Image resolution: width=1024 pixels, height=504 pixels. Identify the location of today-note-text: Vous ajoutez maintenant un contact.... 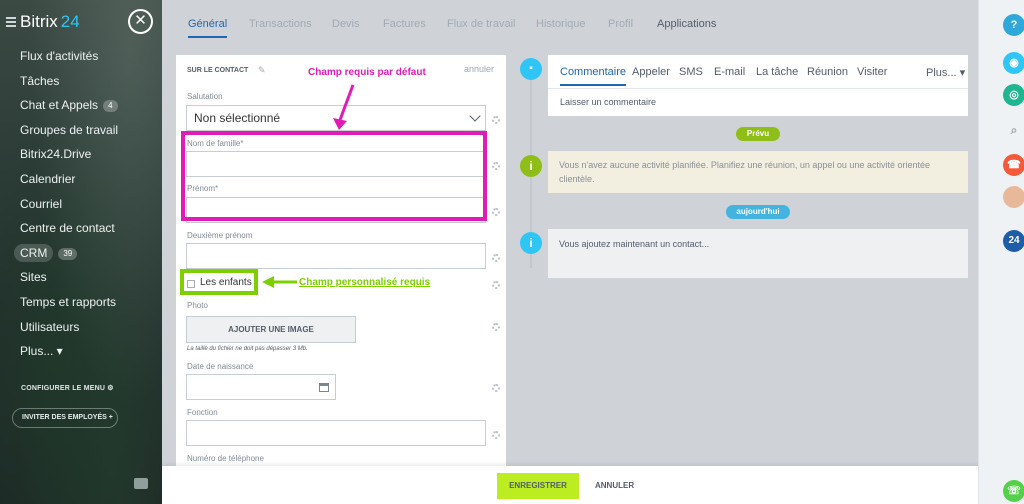
(634, 244).